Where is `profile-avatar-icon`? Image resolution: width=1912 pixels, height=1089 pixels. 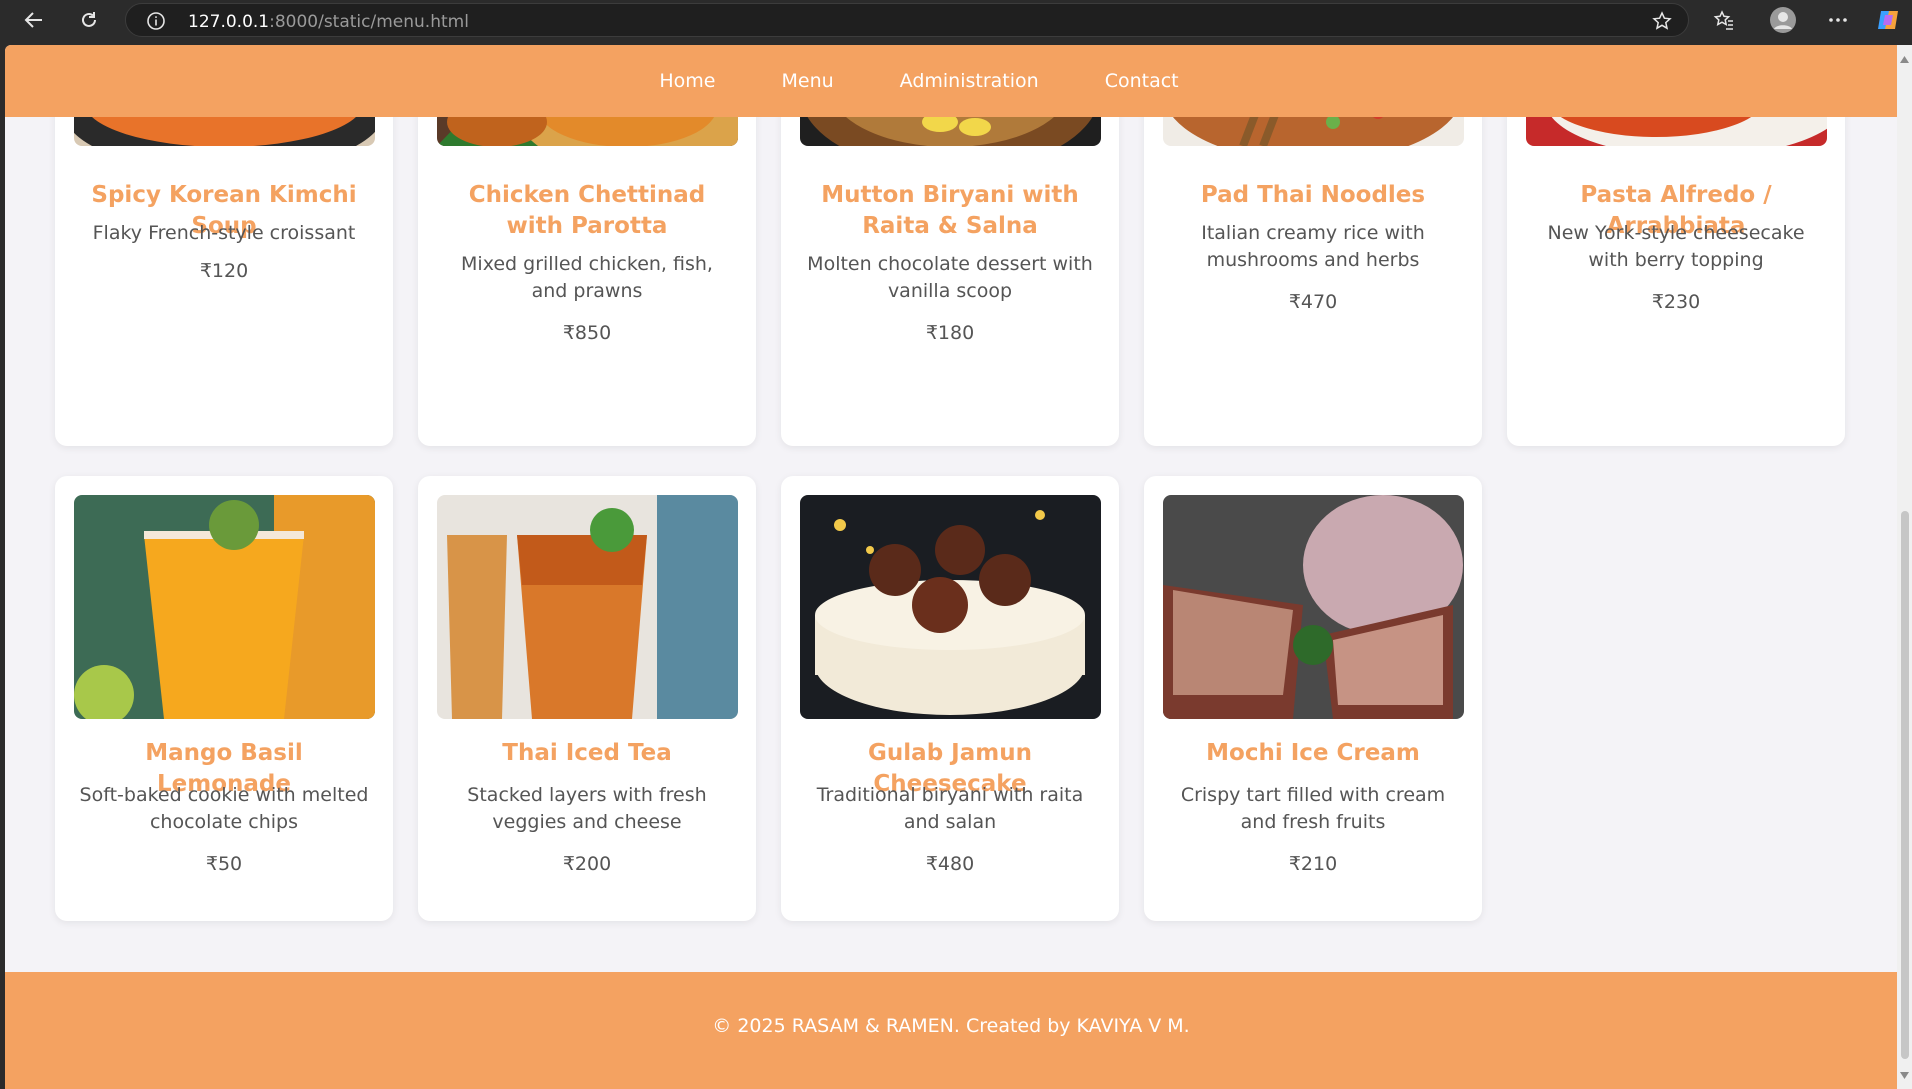
profile-avatar-icon is located at coordinates (1783, 20).